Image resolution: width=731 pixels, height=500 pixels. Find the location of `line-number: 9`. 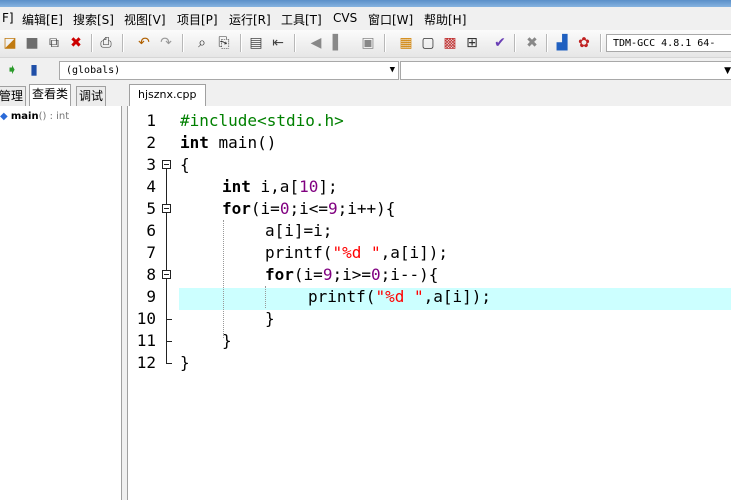

line-number: 9 is located at coordinates (151, 296).